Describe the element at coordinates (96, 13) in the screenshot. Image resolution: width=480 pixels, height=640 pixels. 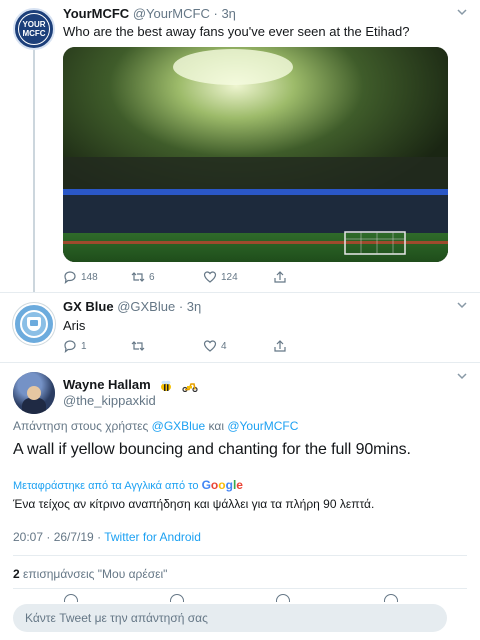
I see `display-name: YourMCFC` at that location.